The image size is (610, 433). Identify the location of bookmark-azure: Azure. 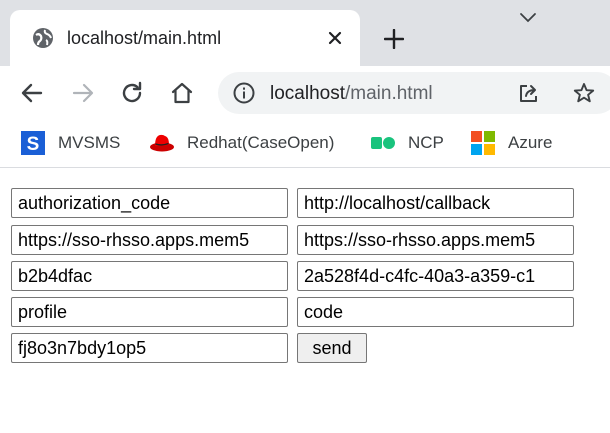
(511, 143).